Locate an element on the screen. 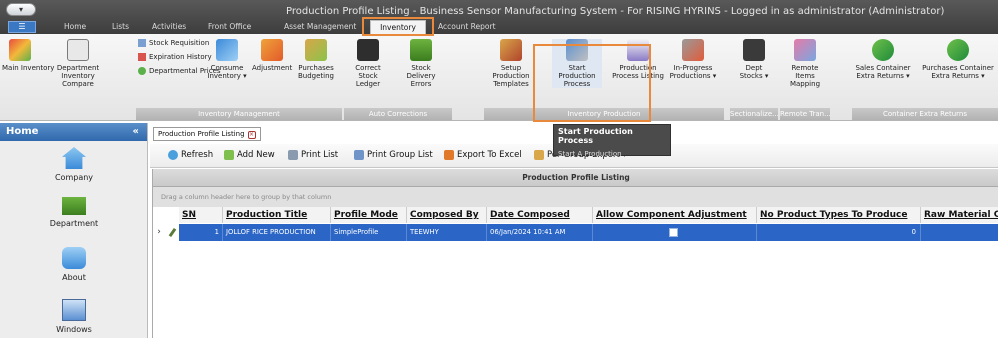  listing-icon is located at coordinates (638, 50).